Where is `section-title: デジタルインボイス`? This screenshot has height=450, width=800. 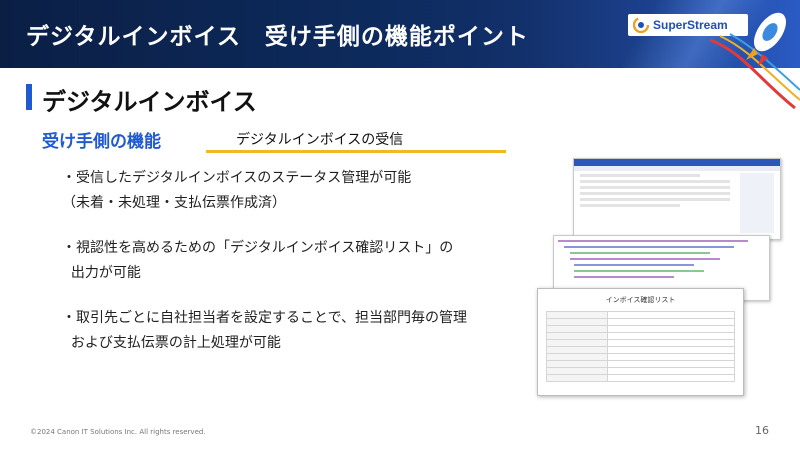
section-title: デジタルインボイス is located at coordinates (149, 102).